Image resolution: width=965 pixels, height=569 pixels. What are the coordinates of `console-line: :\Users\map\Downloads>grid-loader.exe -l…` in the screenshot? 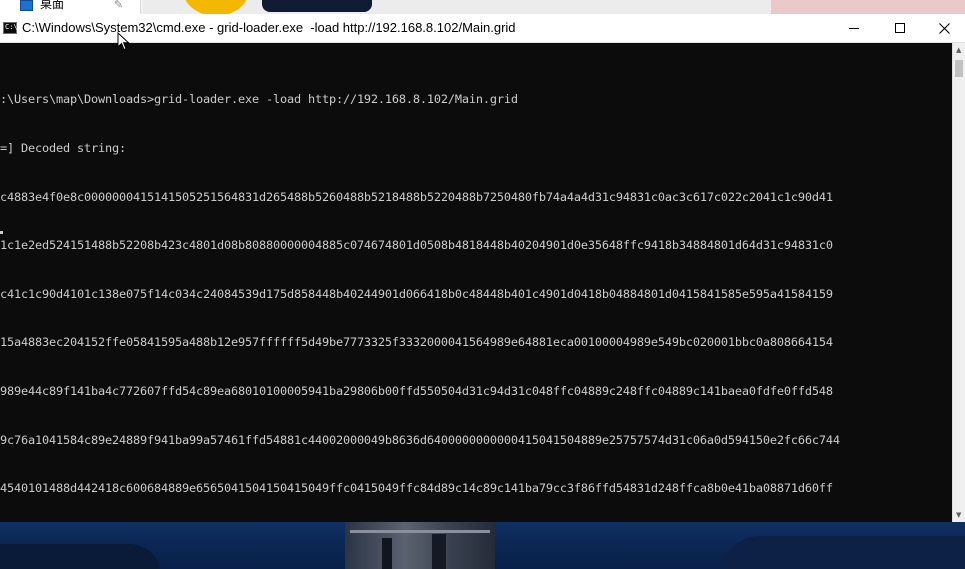 It's located at (259, 99).